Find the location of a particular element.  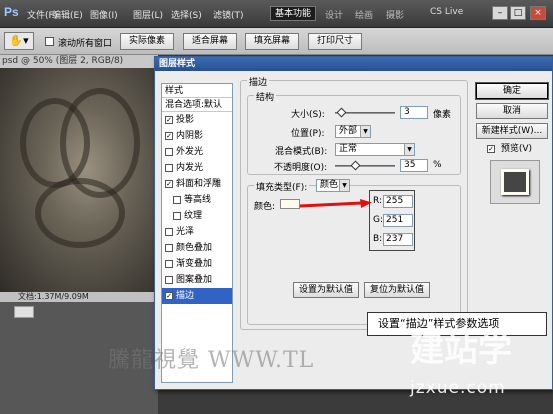

scroll-all-windows-checkbox is located at coordinates (49, 41).